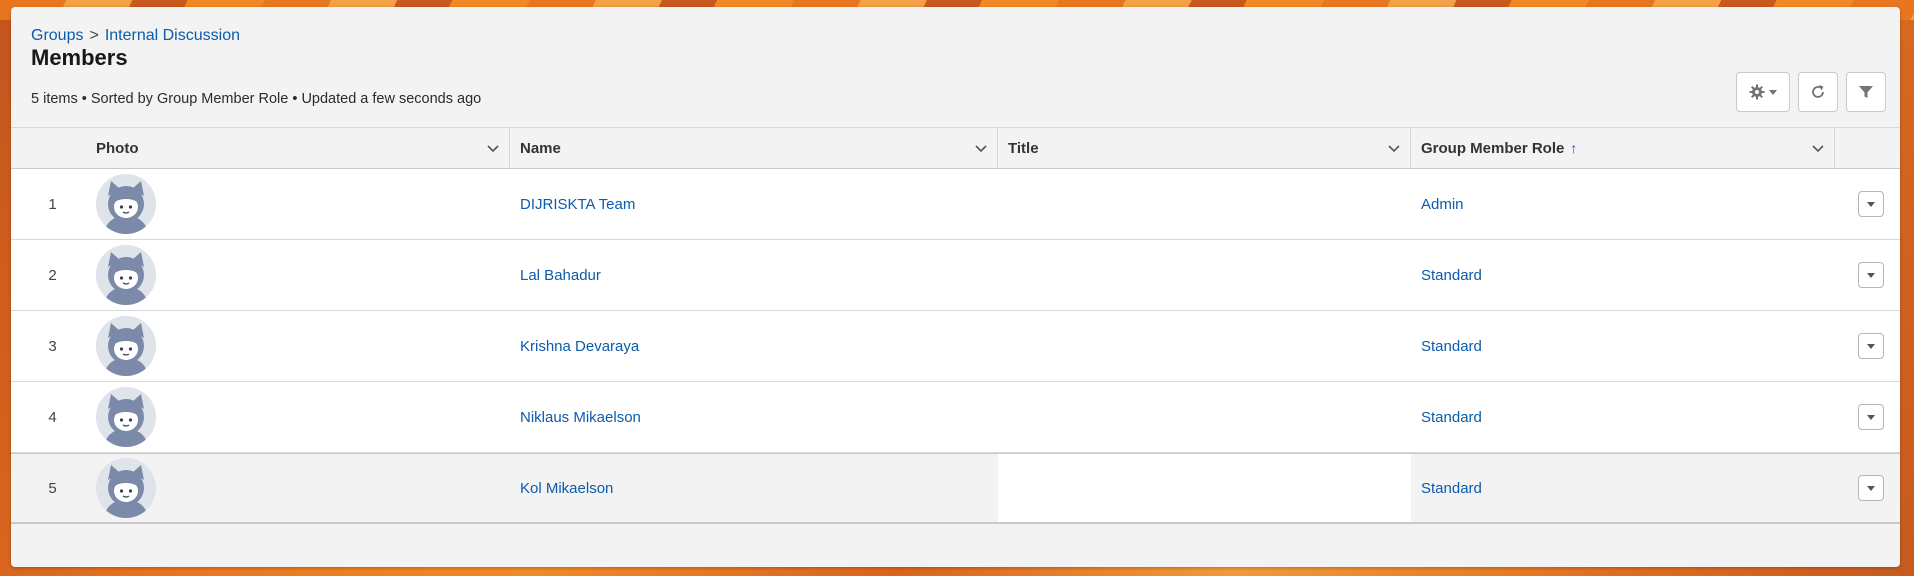 The width and height of the screenshot is (1914, 576). I want to click on refresh-button, so click(1818, 92).